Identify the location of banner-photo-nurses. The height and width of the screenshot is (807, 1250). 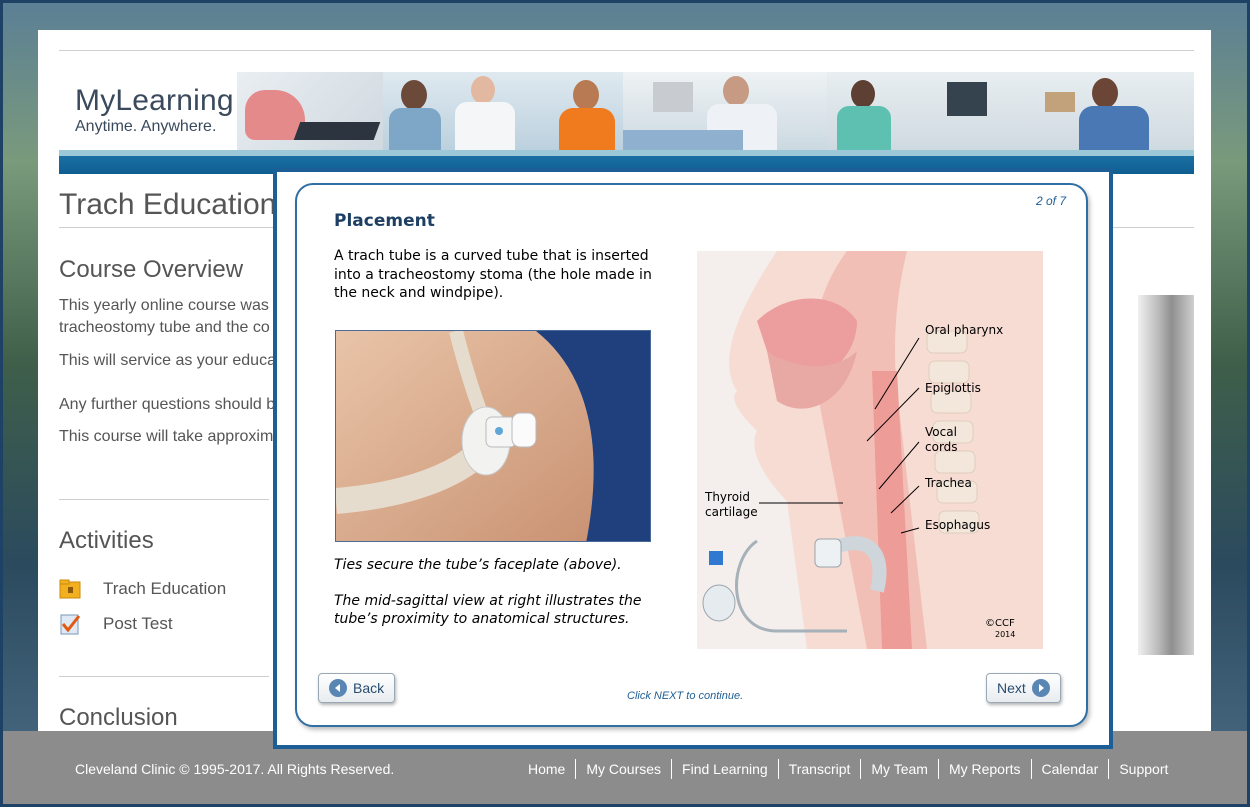
(1010, 114).